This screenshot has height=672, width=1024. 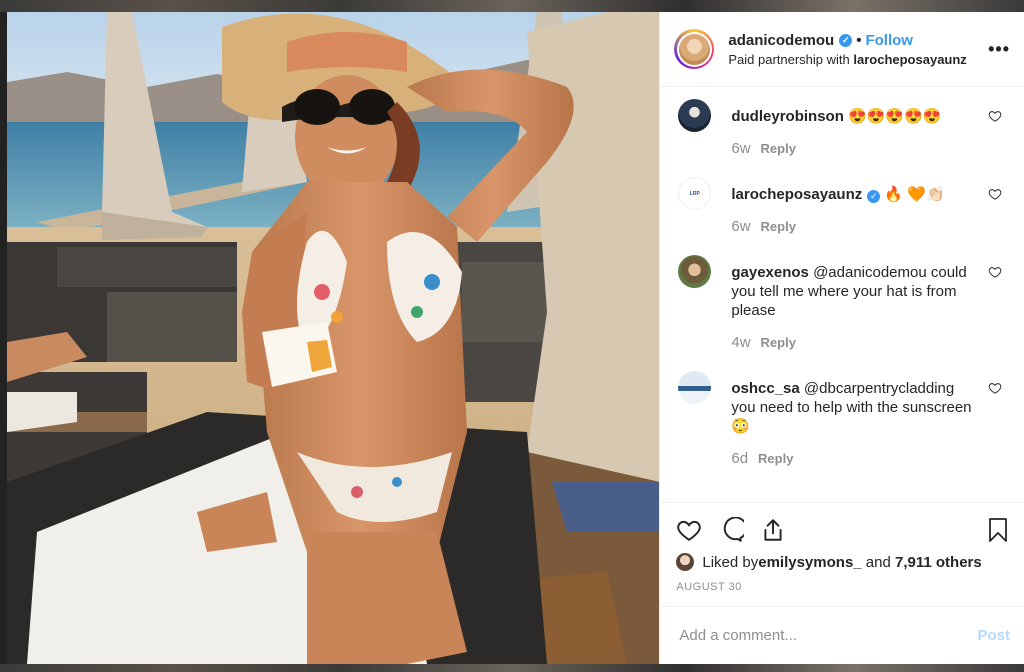 I want to click on likes-summary: Liked by emilysymons_ and 7,911 others, so click(x=843, y=562).